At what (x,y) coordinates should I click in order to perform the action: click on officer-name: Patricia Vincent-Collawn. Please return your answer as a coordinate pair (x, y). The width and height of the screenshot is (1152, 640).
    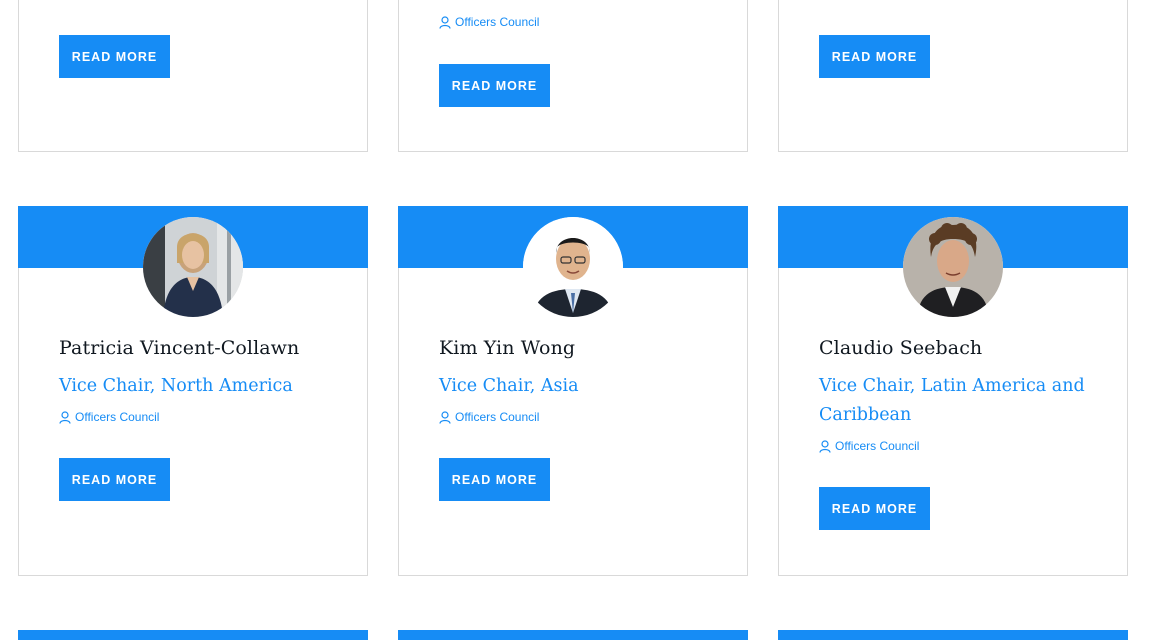
    Looking at the image, I should click on (179, 348).